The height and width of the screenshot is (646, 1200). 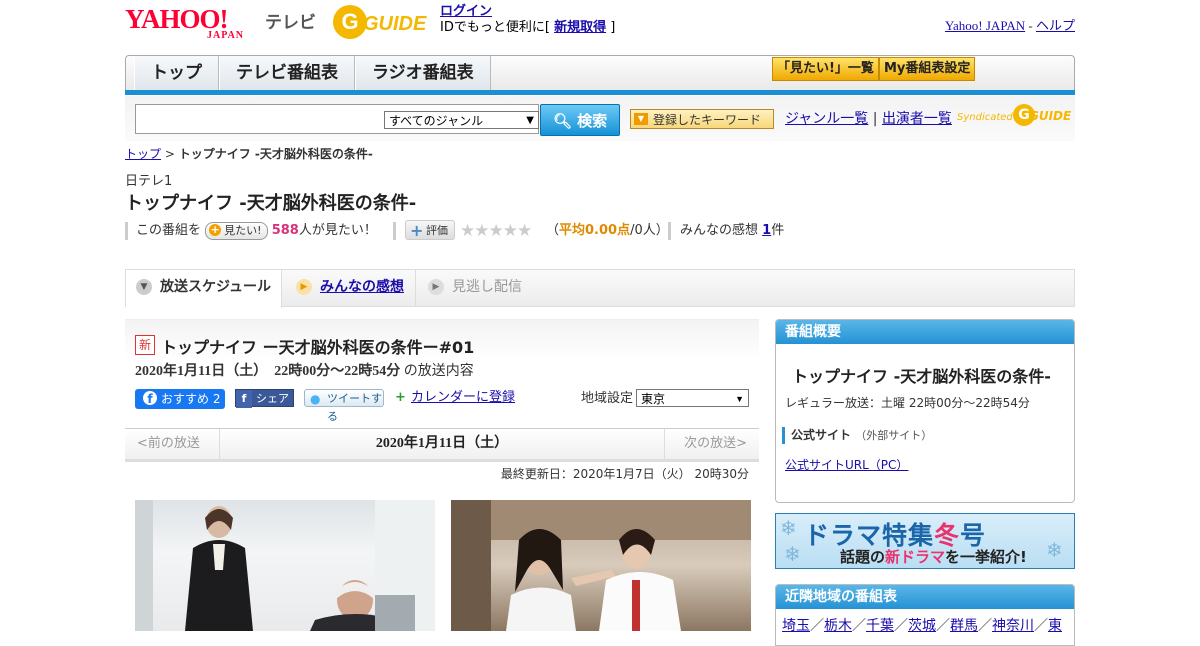 I want to click on registered-keyword-button: ▼ 登録したキーワード, so click(x=702, y=119).